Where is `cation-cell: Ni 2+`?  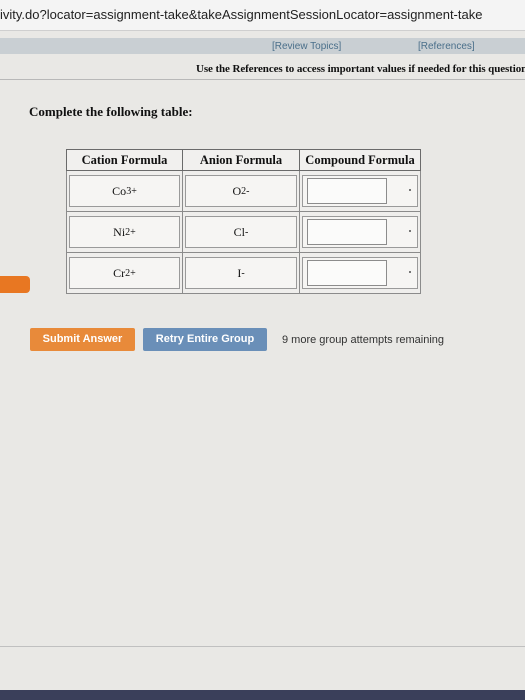
cation-cell: Ni 2+ is located at coordinates (124, 232).